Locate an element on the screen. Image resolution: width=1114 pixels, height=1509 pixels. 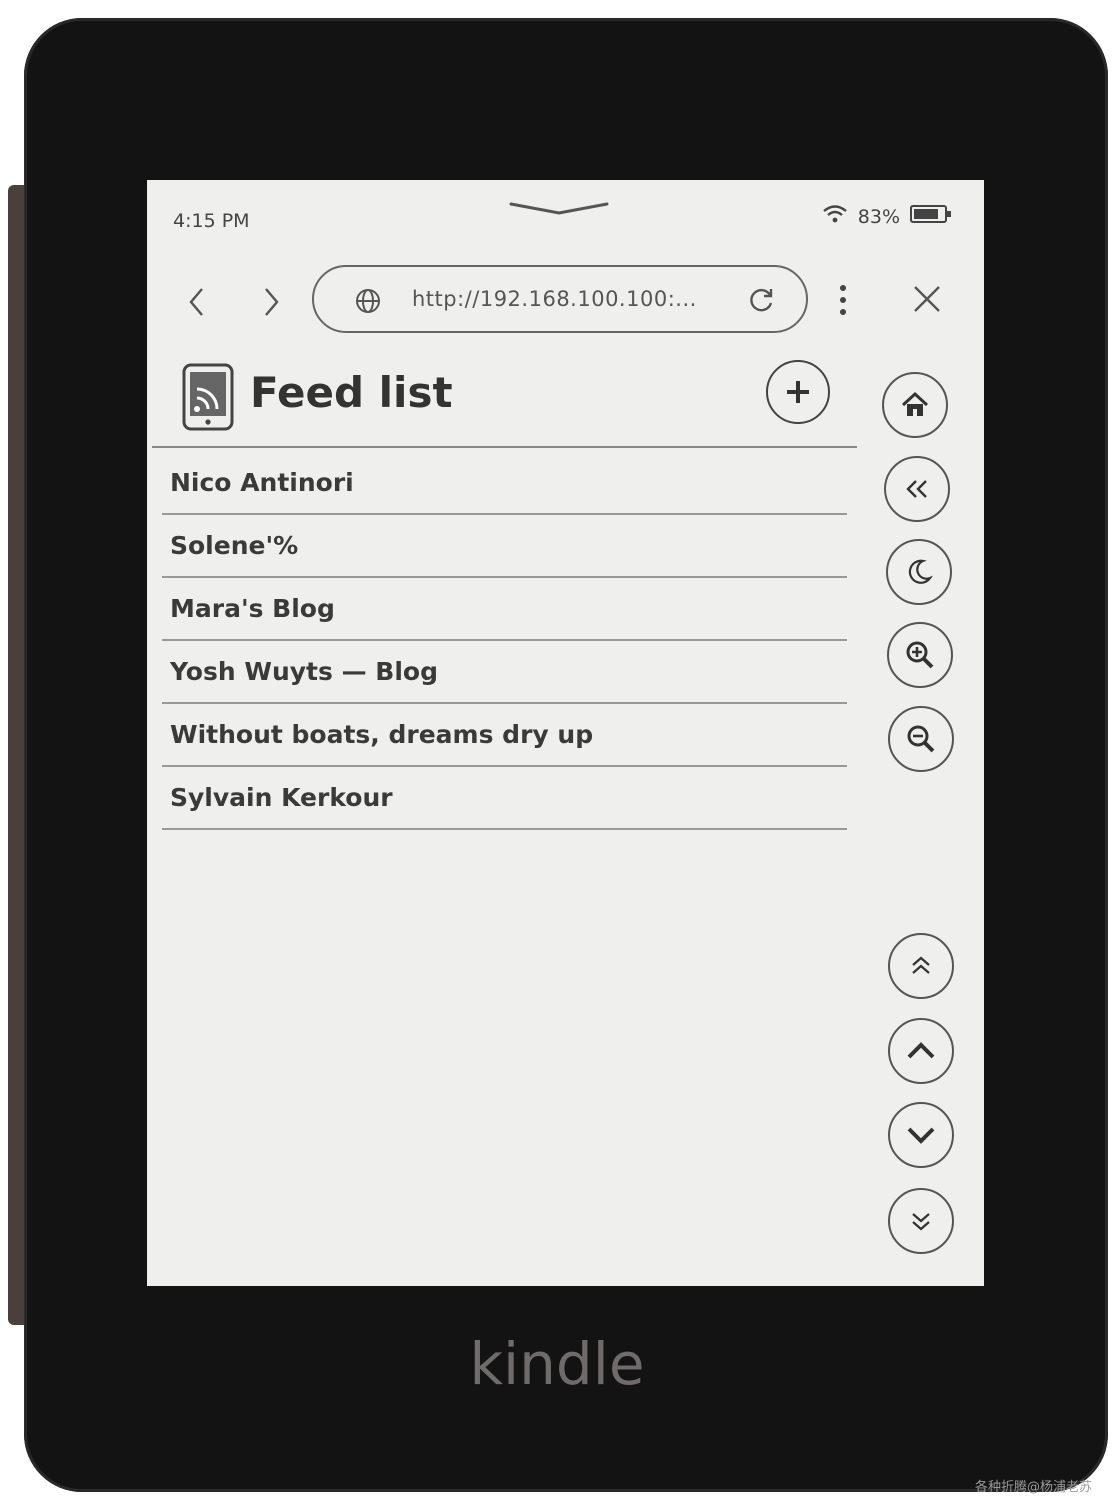
dark-mode-button is located at coordinates (919, 572).